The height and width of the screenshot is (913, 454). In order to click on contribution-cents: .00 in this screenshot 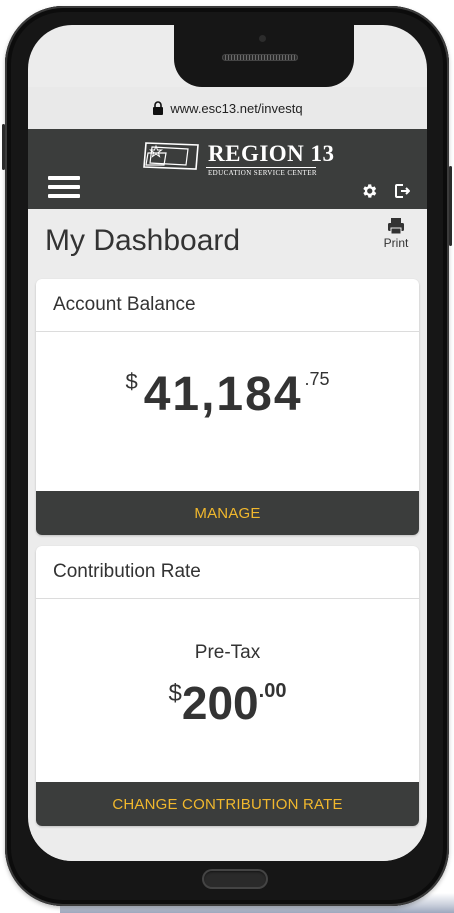, I will do `click(272, 691)`.